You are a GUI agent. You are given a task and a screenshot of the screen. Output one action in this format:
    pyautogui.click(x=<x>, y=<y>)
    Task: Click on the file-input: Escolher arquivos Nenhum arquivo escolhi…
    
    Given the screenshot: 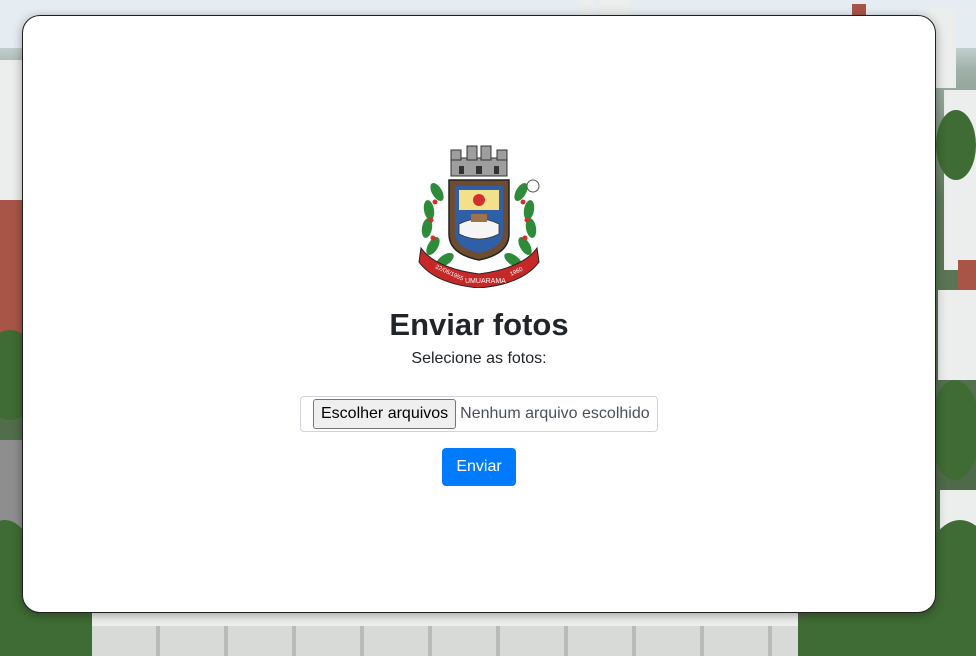 What is the action you would take?
    pyautogui.click(x=479, y=414)
    